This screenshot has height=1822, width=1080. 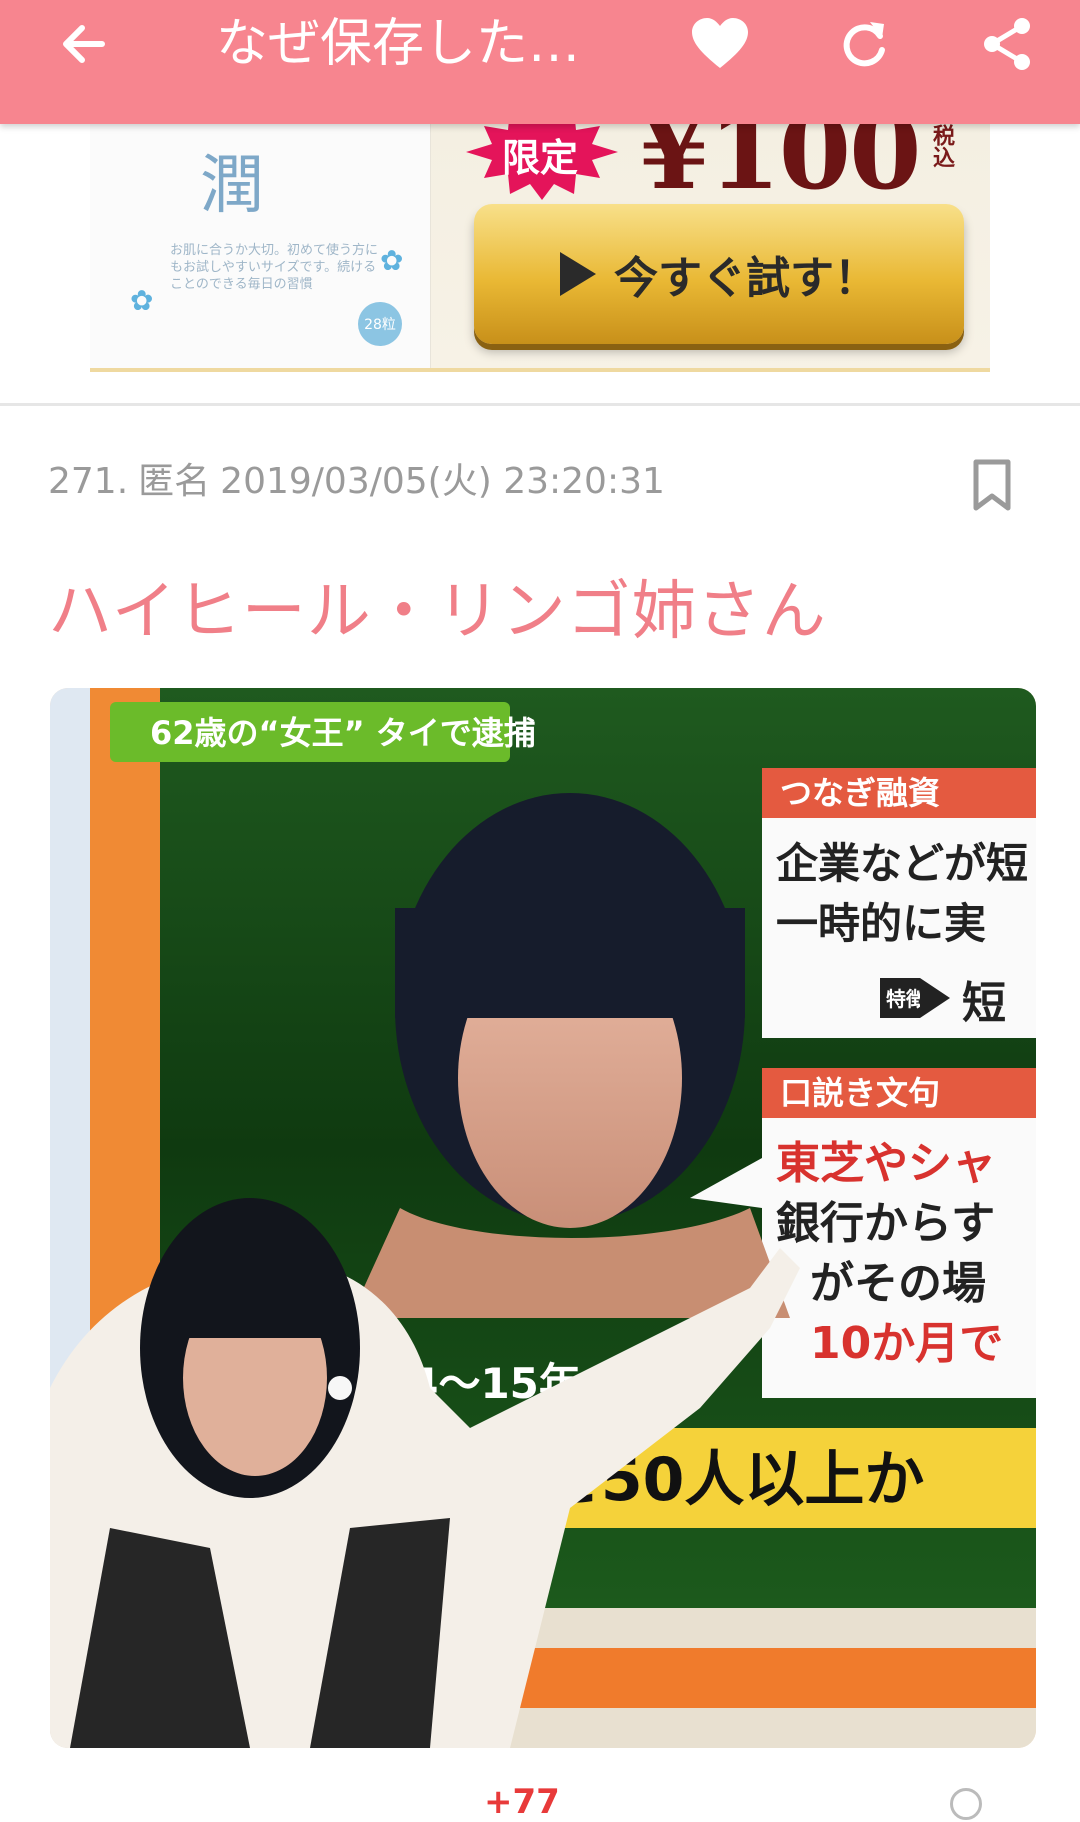 I want to click on tv-label-2: 口説き文句, so click(x=860, y=1093).